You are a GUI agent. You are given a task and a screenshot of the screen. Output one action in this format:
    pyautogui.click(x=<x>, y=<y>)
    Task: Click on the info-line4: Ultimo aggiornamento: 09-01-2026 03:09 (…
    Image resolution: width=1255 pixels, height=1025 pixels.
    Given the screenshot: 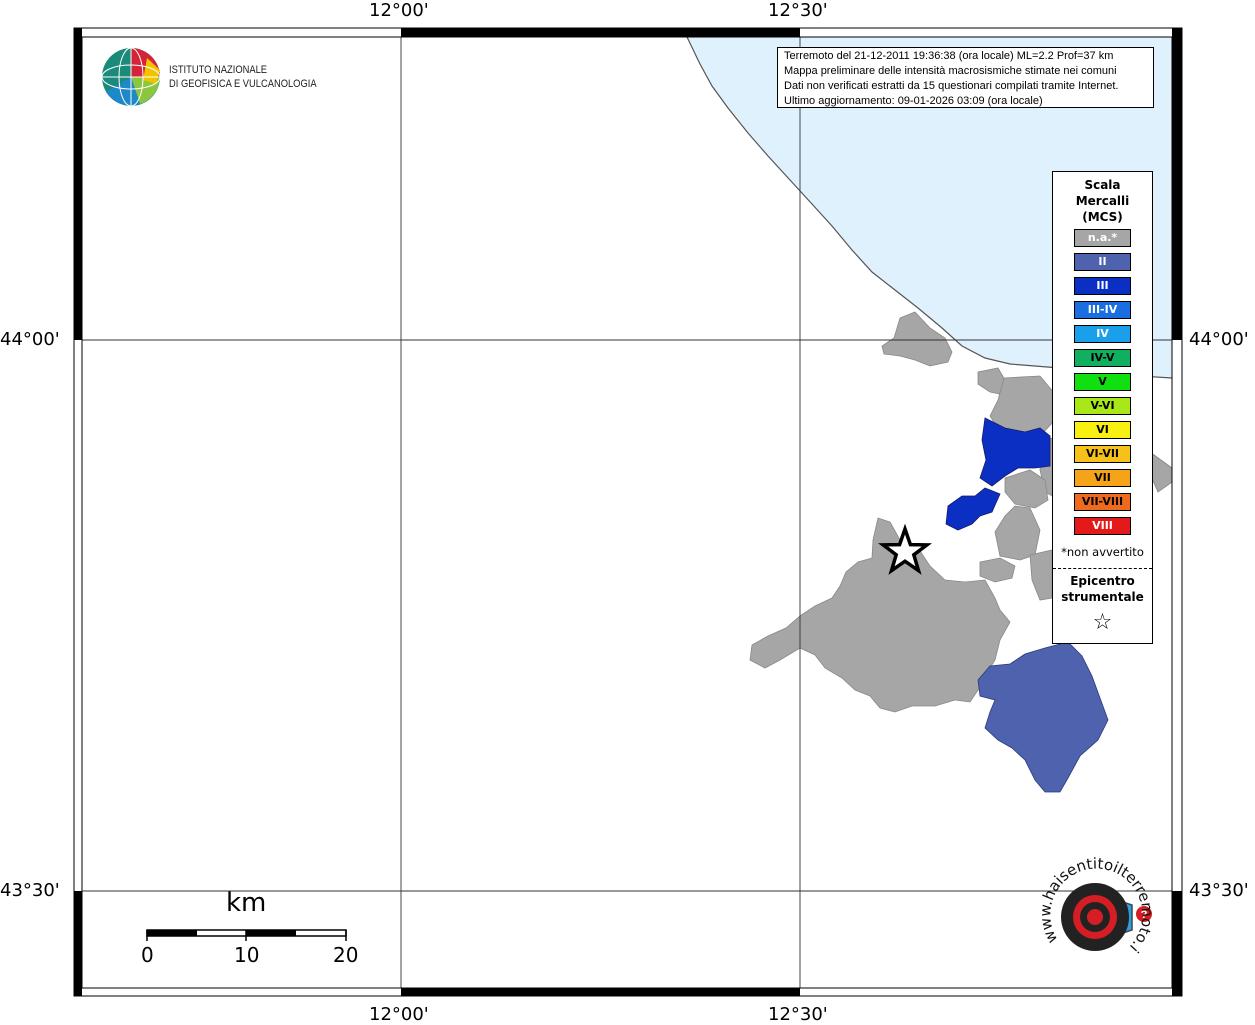 What is the action you would take?
    pyautogui.click(x=913, y=101)
    